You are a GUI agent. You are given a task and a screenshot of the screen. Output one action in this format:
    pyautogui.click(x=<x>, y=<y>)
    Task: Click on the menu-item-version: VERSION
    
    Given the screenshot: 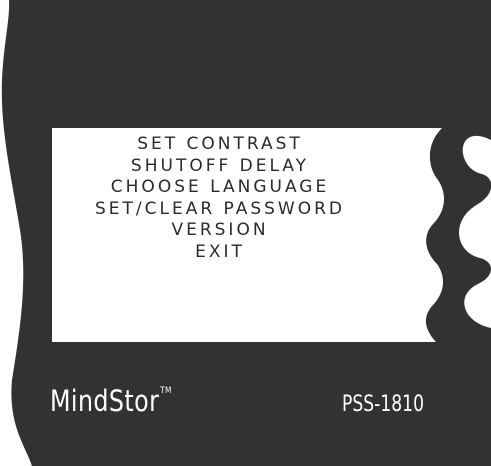 What is the action you would take?
    pyautogui.click(x=220, y=231)
    